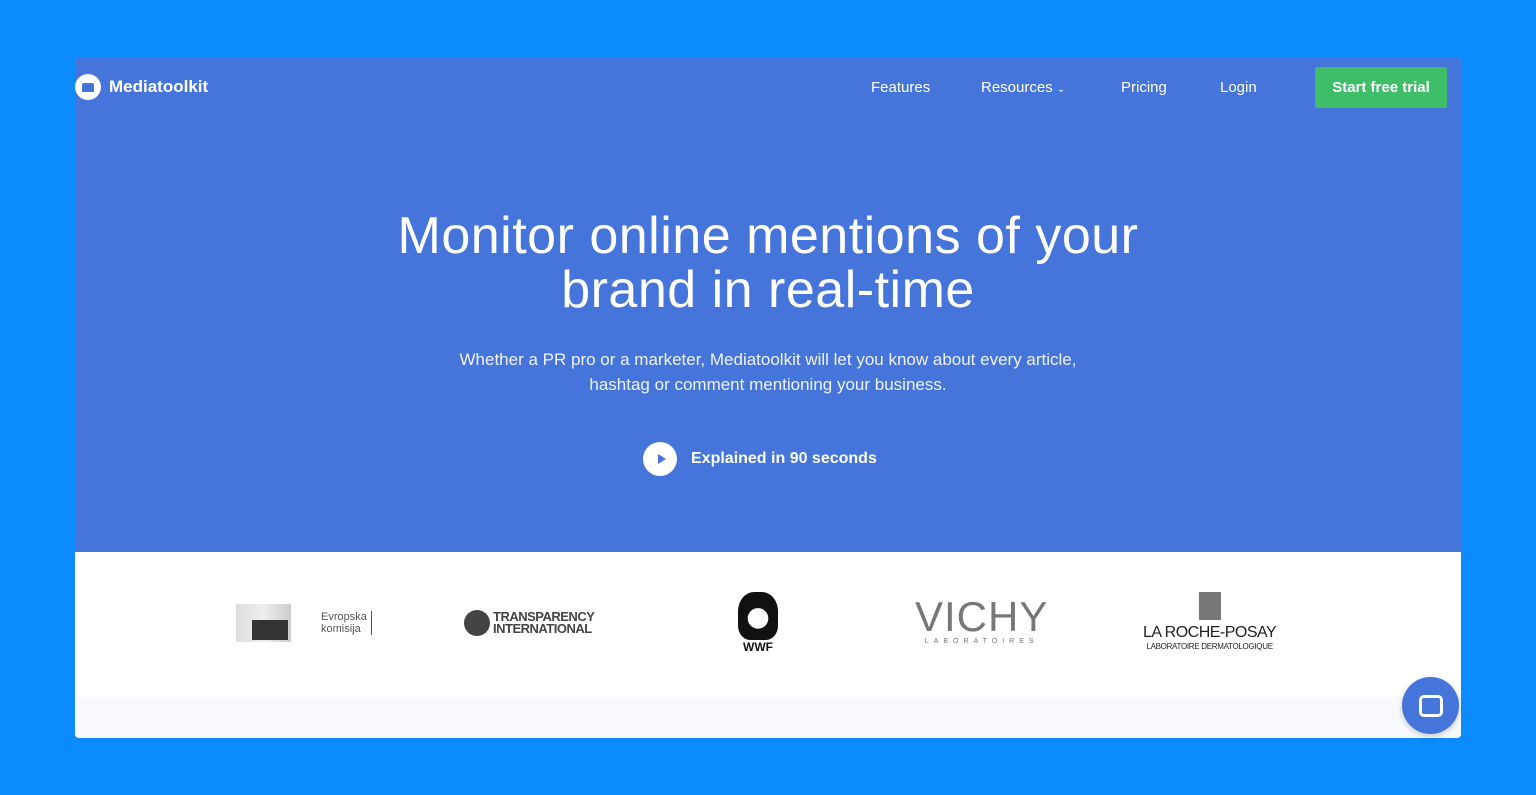 Image resolution: width=1536 pixels, height=795 pixels. I want to click on title-line: brand in real-time, so click(768, 290).